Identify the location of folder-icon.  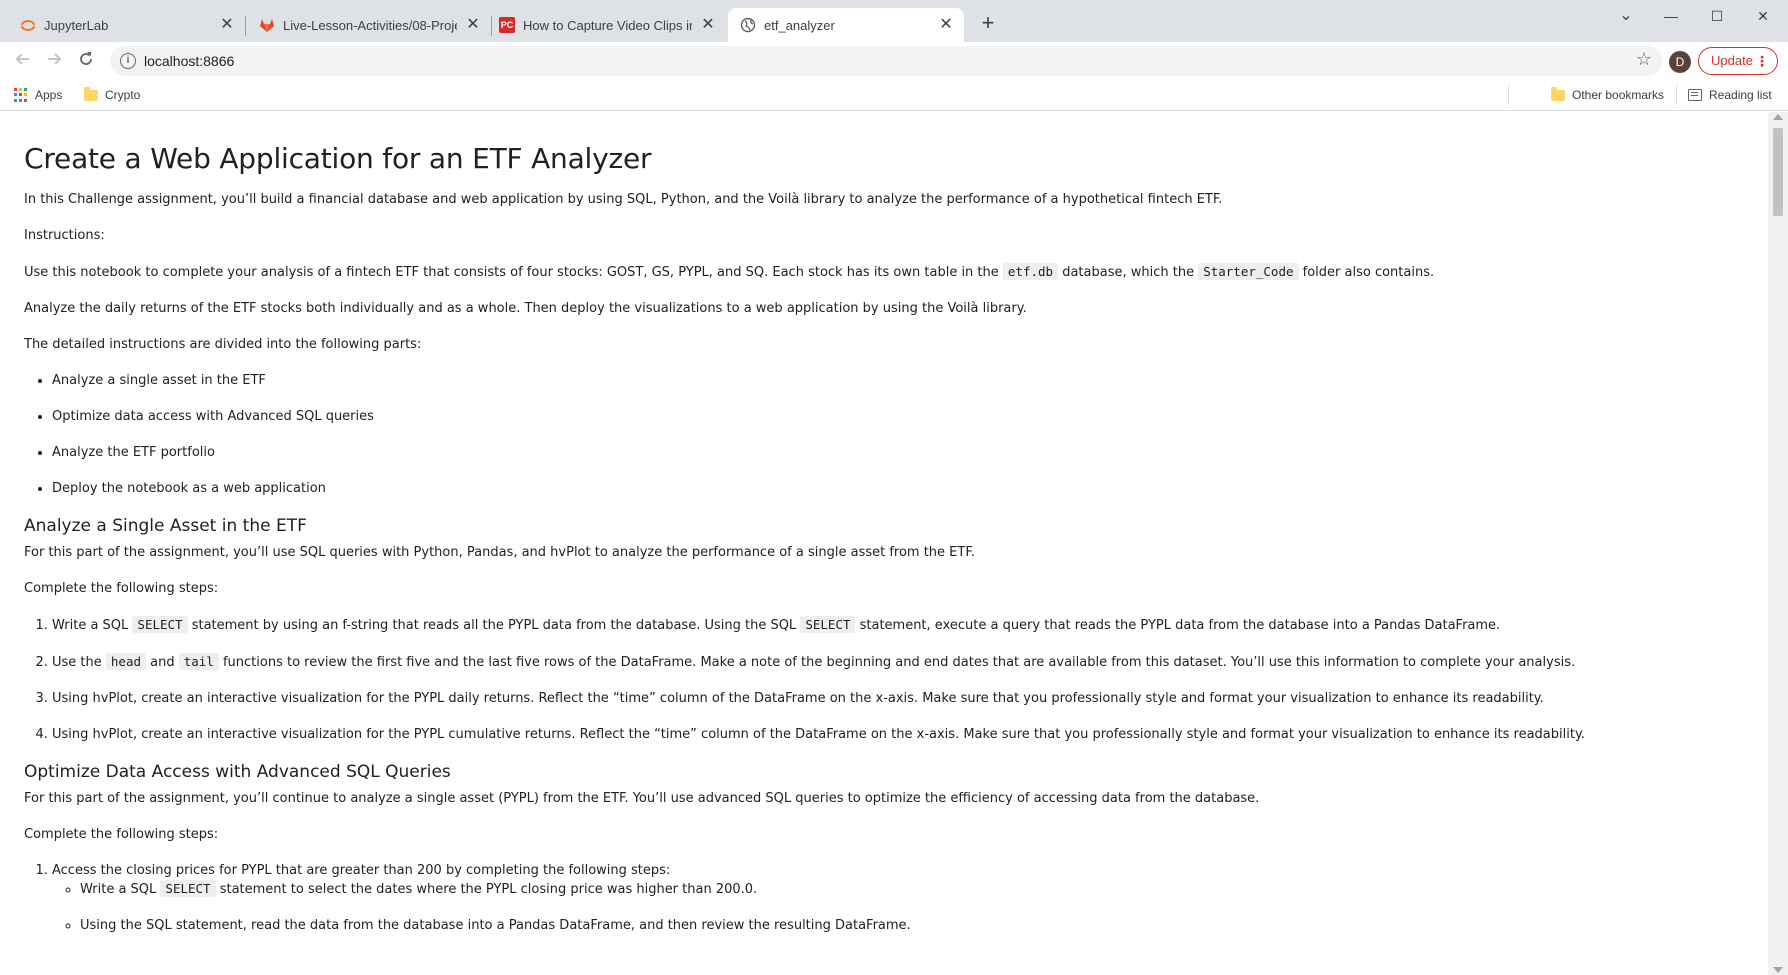
(1558, 93).